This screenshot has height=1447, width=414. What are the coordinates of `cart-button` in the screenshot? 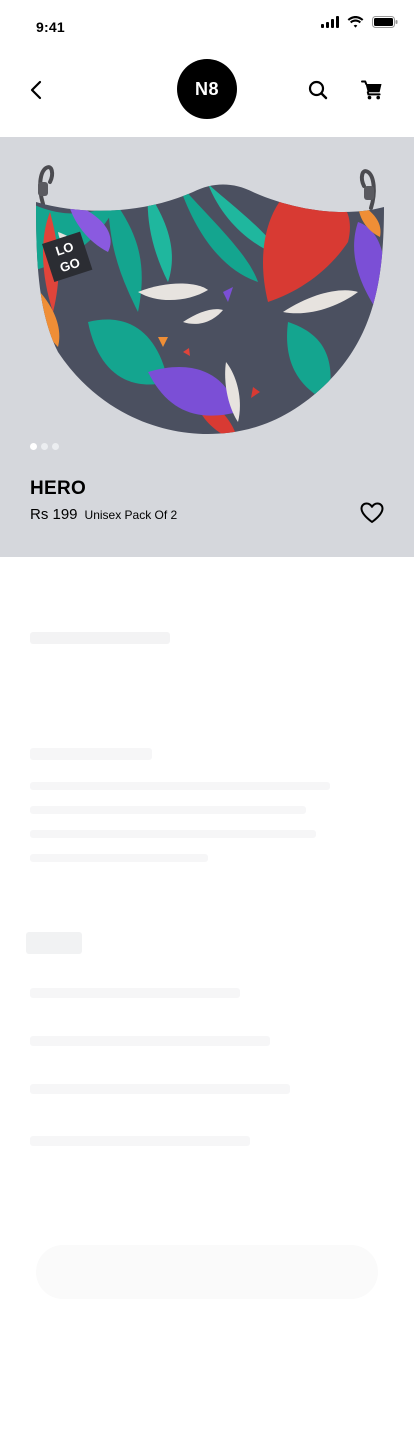 It's located at (372, 90).